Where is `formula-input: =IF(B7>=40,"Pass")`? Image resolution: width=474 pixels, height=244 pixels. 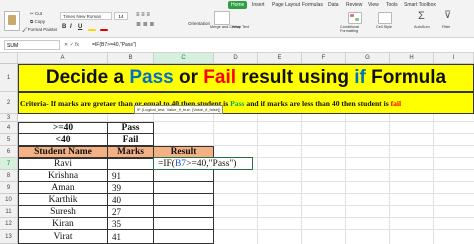
formula-input: =IF(B7>=40,"Pass") is located at coordinates (114, 45).